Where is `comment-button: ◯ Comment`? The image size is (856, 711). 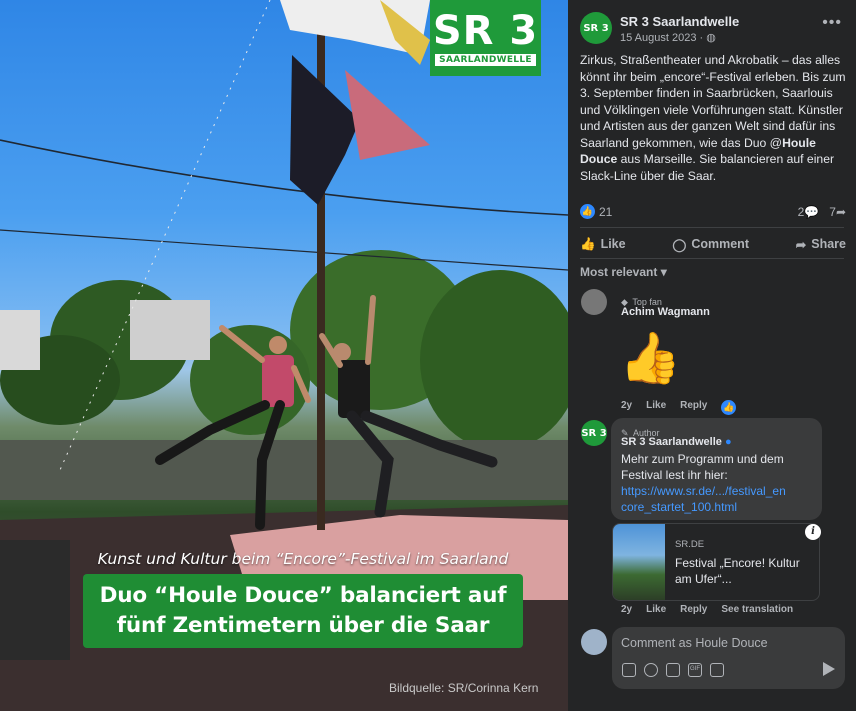 comment-button: ◯ Comment is located at coordinates (710, 244).